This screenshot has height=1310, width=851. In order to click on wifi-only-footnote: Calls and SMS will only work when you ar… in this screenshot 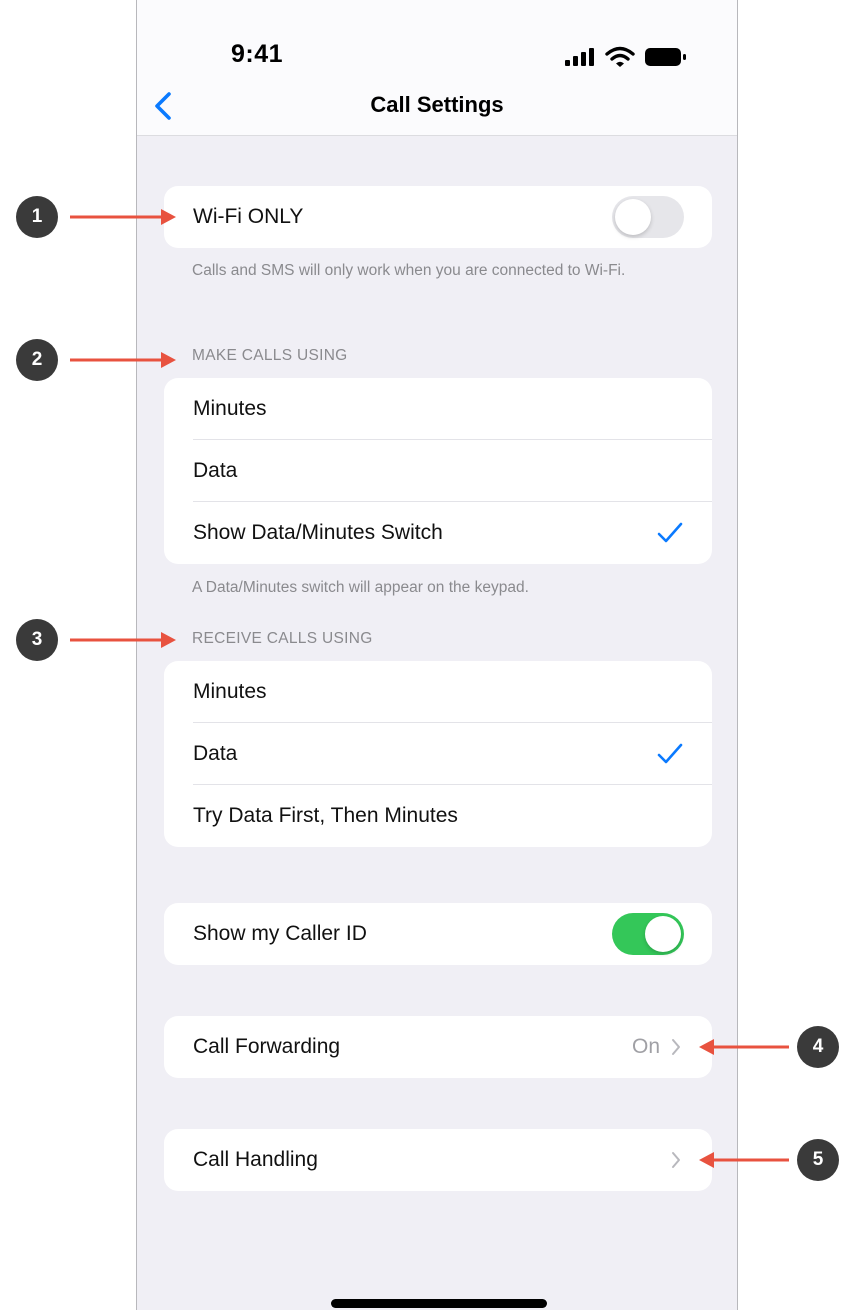, I will do `click(409, 270)`.